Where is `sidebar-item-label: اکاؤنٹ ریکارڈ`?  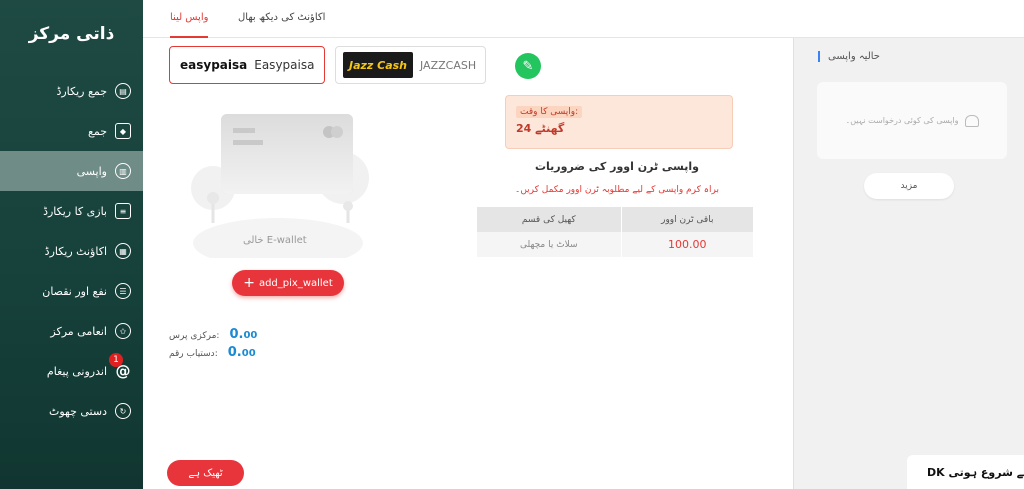 sidebar-item-label: اکاؤنٹ ریکارڈ is located at coordinates (75, 251).